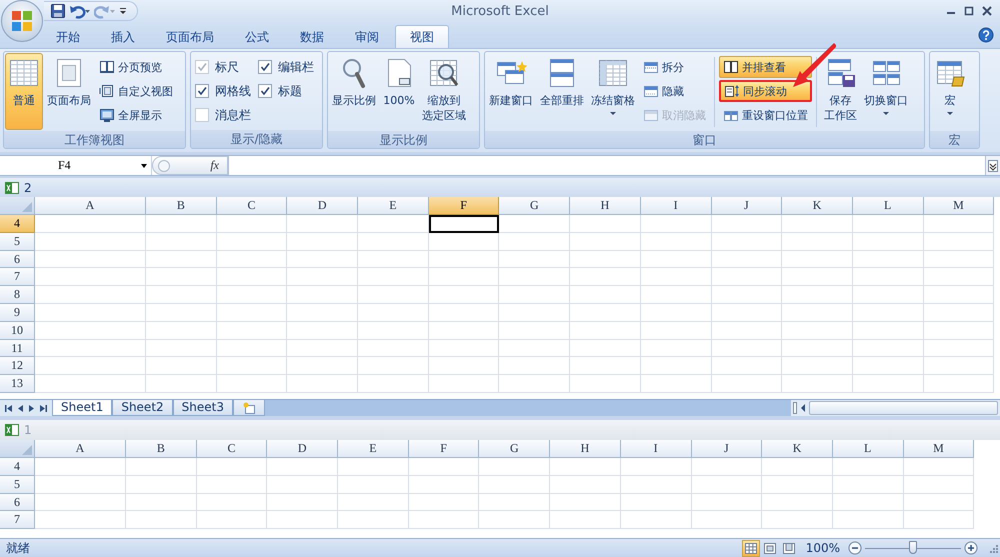 Image resolution: width=1000 pixels, height=557 pixels. Describe the element at coordinates (511, 91) in the screenshot. I see `ribbon-button: 新建窗口` at that location.